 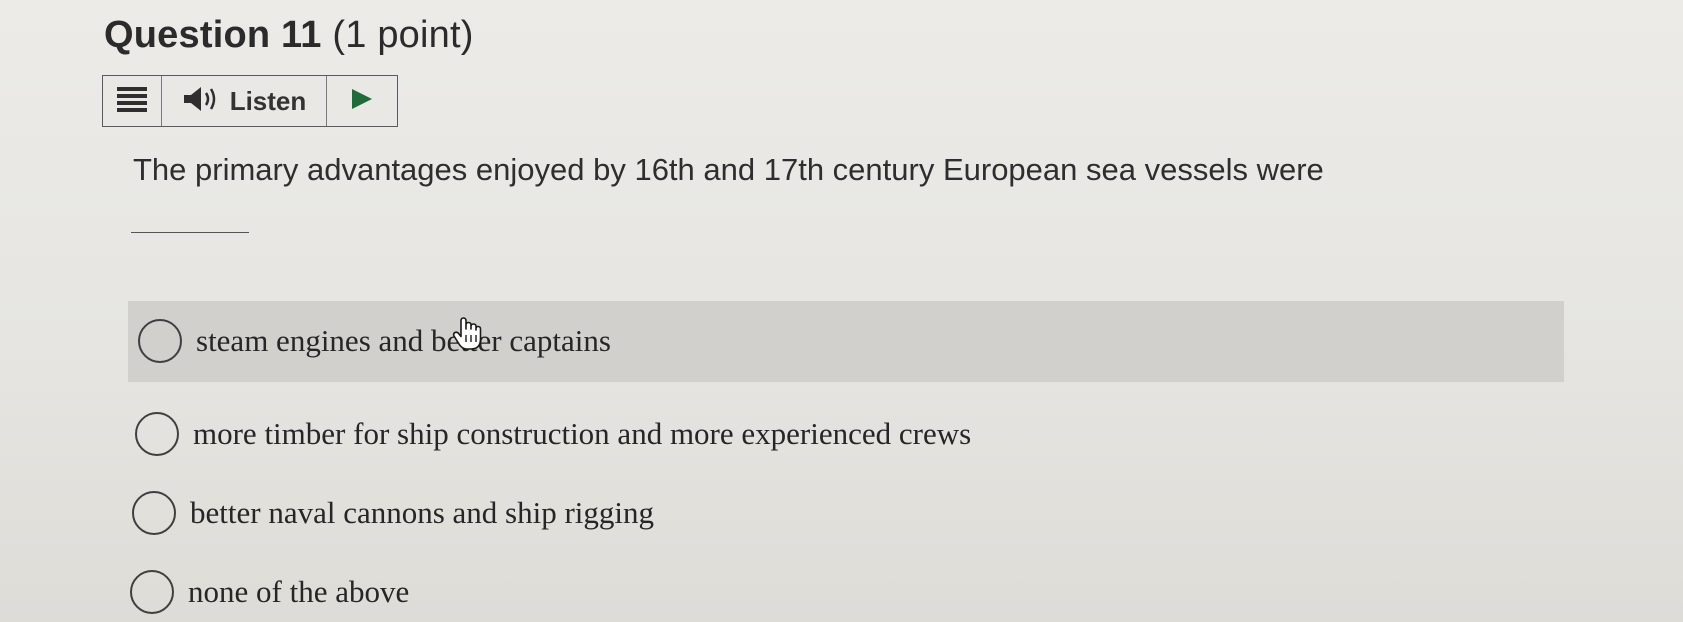 I want to click on listen-menu-button, so click(x=132, y=101).